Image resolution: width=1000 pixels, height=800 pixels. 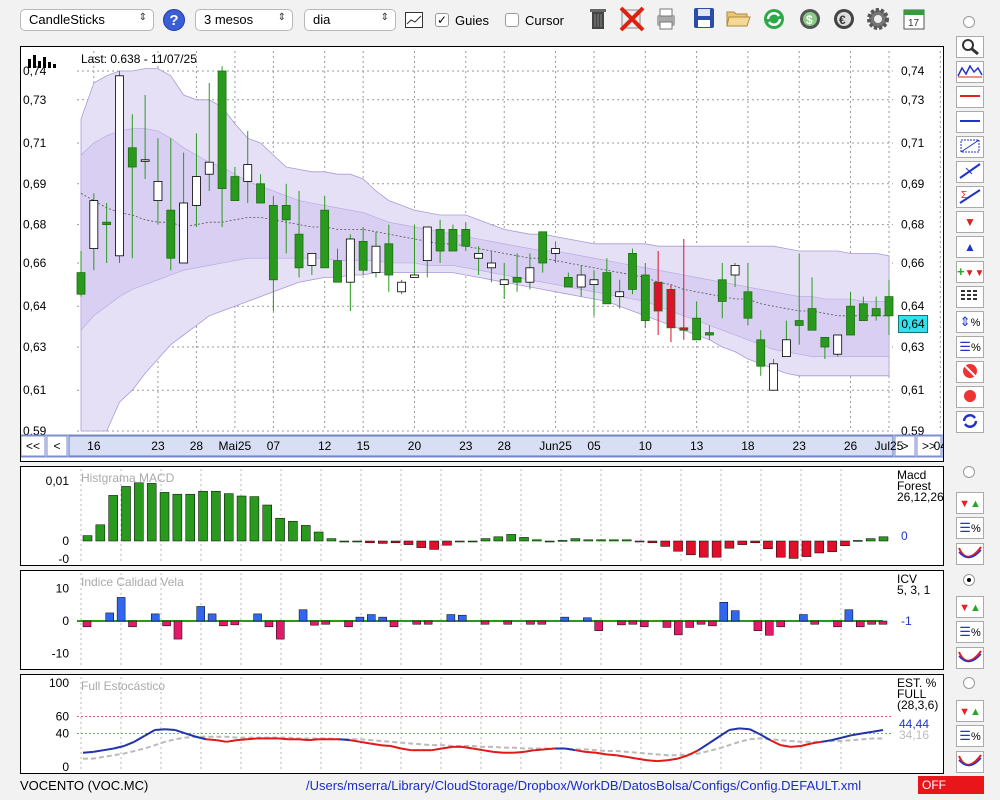 What do you see at coordinates (704, 20) in the screenshot?
I see `save-icon` at bounding box center [704, 20].